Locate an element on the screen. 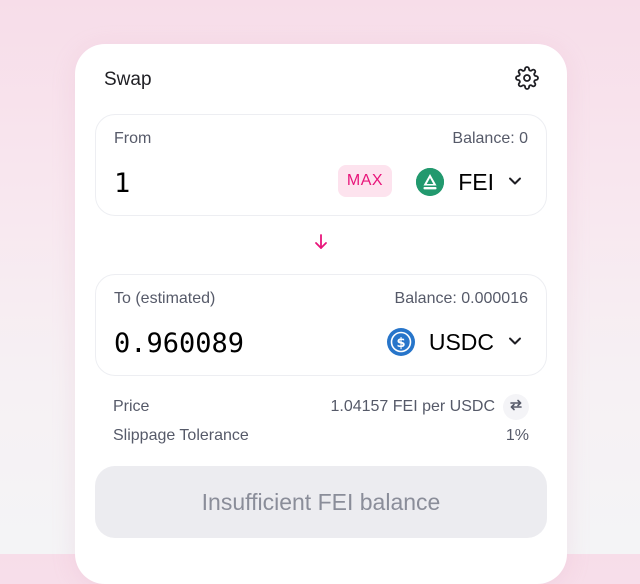 The height and width of the screenshot is (584, 640). from-balance: Balance: 0 is located at coordinates (490, 138).